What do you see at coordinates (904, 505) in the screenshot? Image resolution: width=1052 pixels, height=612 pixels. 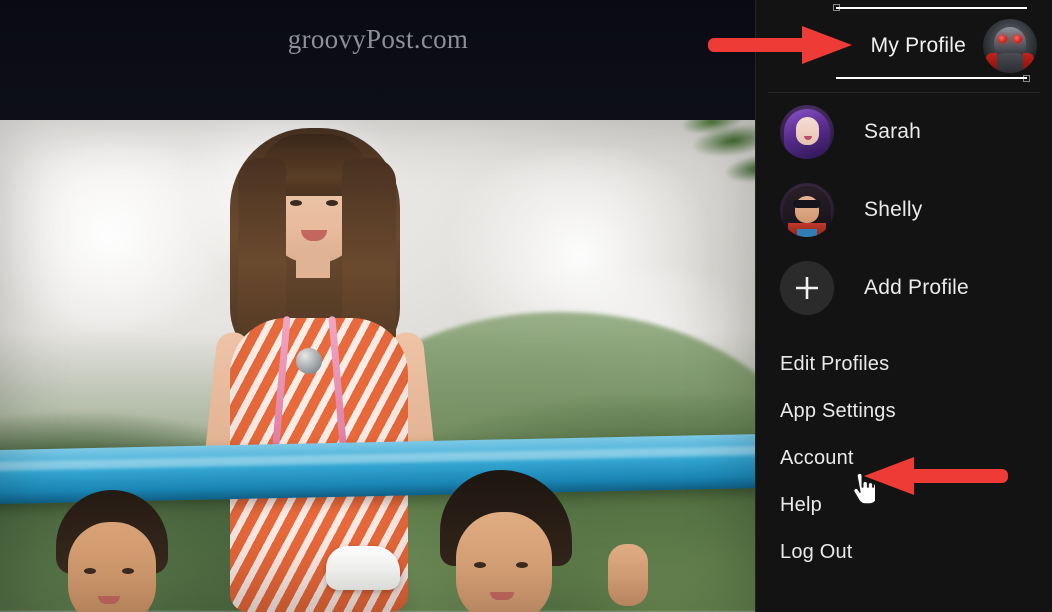 I see `menu-item-help: Help` at bounding box center [904, 505].